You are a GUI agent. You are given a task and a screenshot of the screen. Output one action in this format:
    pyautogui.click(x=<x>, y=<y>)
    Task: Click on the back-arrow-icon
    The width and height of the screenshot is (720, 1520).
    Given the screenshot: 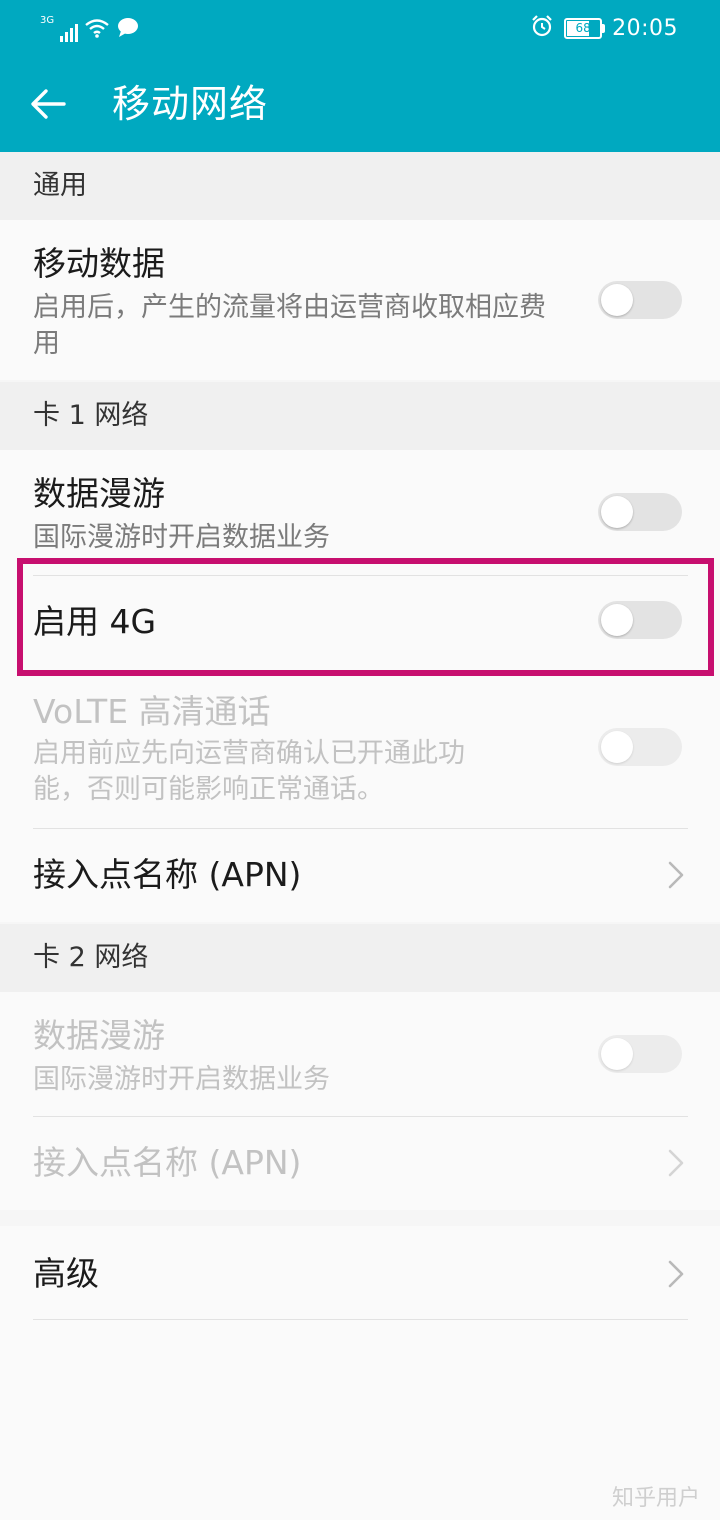 What is the action you would take?
    pyautogui.click(x=48, y=104)
    